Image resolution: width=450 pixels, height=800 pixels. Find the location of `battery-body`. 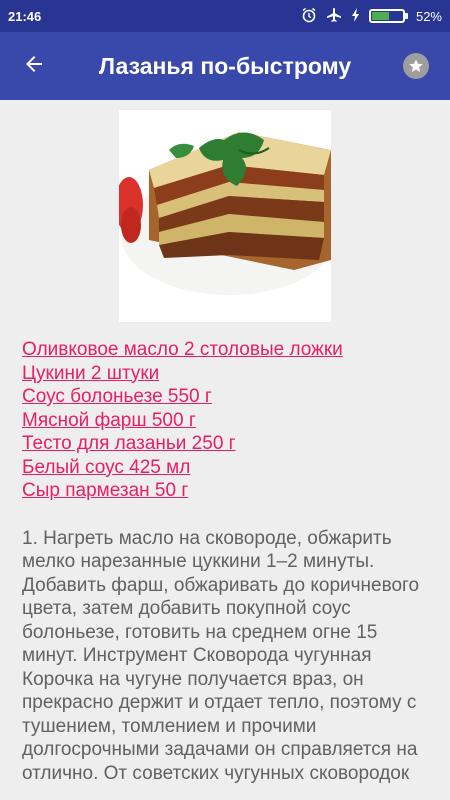

battery-body is located at coordinates (386, 16).